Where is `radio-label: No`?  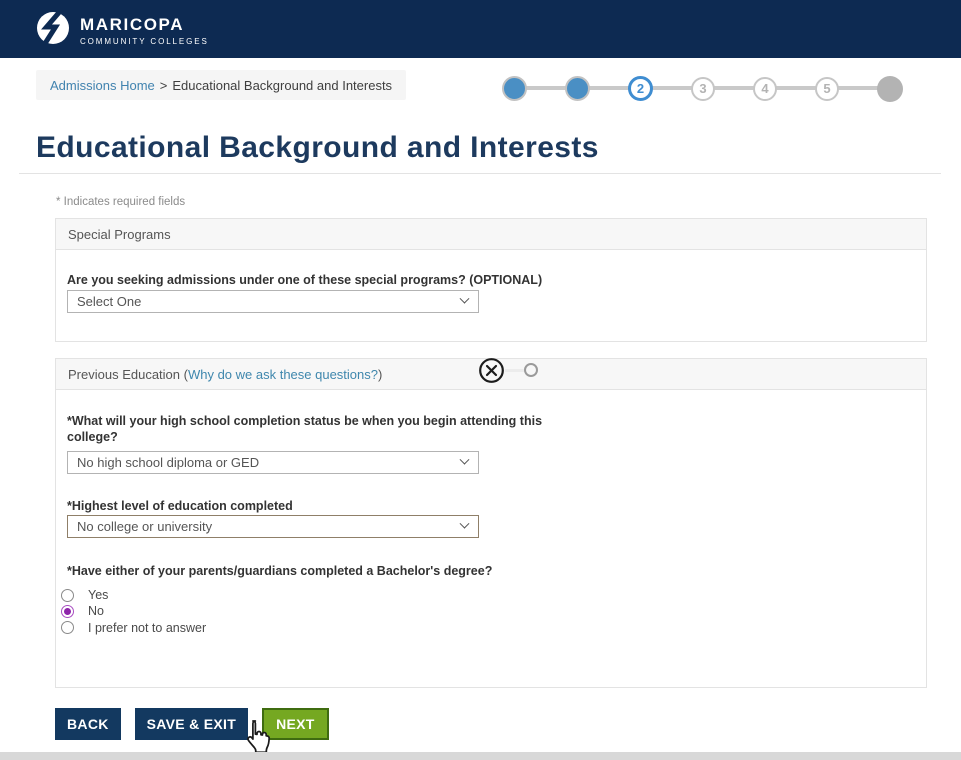
radio-label: No is located at coordinates (96, 611).